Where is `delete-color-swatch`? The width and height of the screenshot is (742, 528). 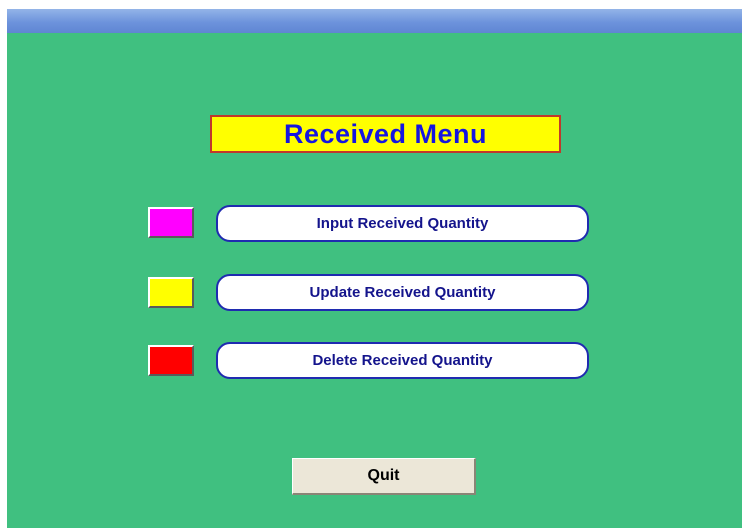 delete-color-swatch is located at coordinates (171, 360).